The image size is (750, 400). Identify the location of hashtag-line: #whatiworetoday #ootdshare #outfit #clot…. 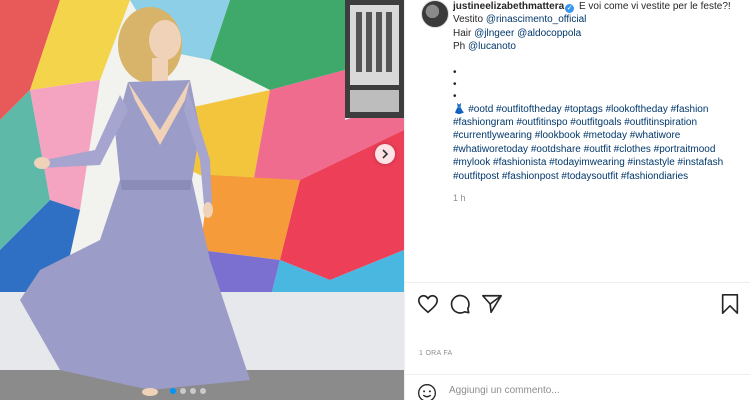
(592, 149).